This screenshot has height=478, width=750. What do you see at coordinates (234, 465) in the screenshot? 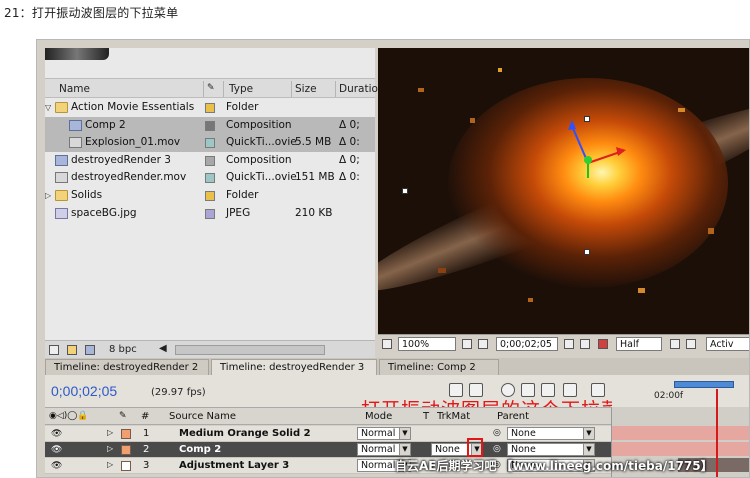
I see `layer-source-name: Adjustment Layer 3` at bounding box center [234, 465].